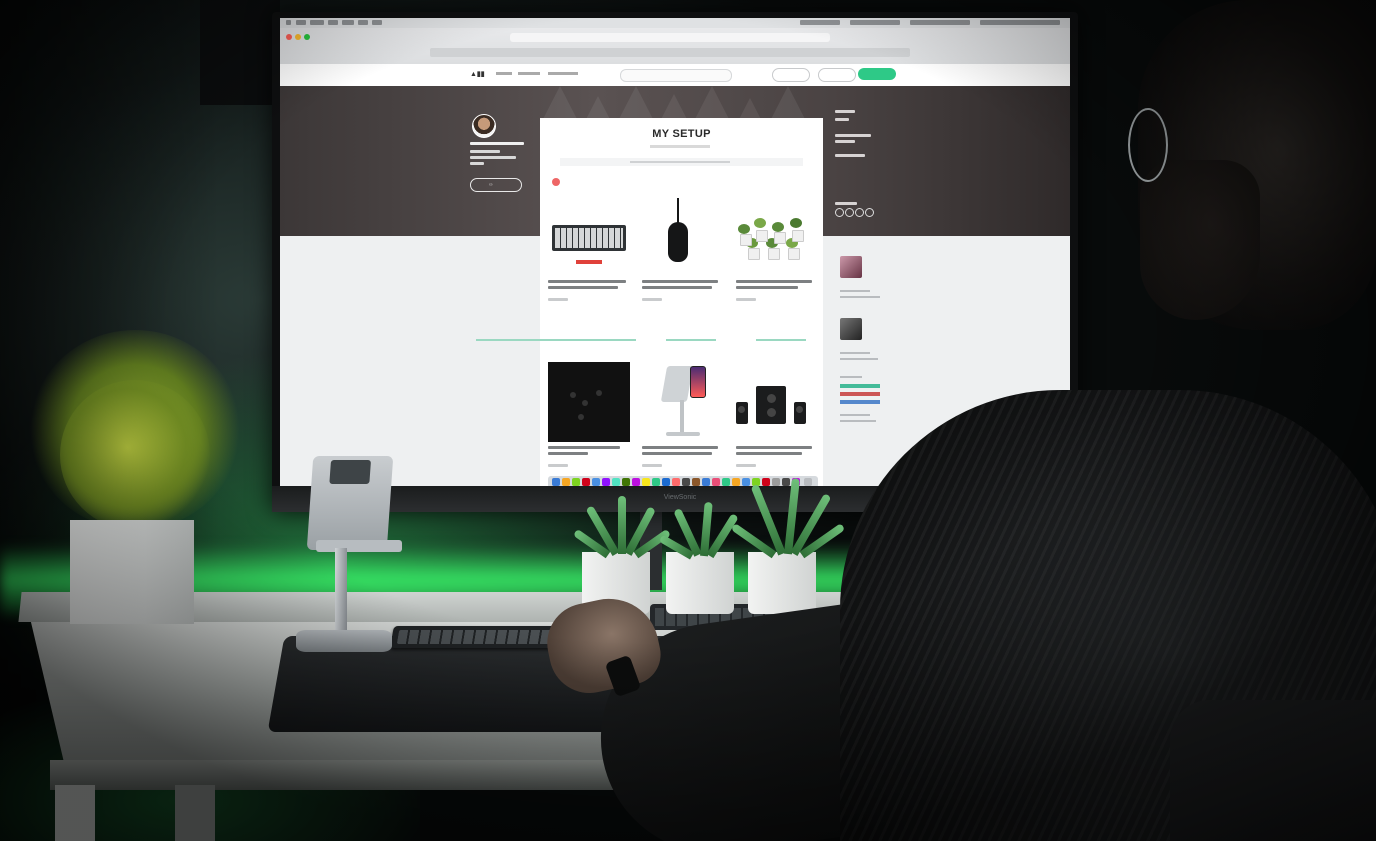  What do you see at coordinates (773, 402) in the screenshot?
I see `product-image-speakers` at bounding box center [773, 402].